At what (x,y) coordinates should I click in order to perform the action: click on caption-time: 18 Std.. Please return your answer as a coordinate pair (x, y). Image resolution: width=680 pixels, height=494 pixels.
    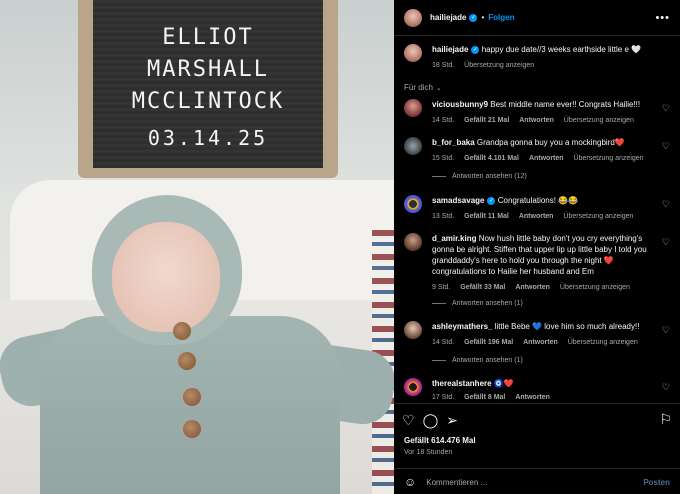
    Looking at the image, I should click on (443, 65).